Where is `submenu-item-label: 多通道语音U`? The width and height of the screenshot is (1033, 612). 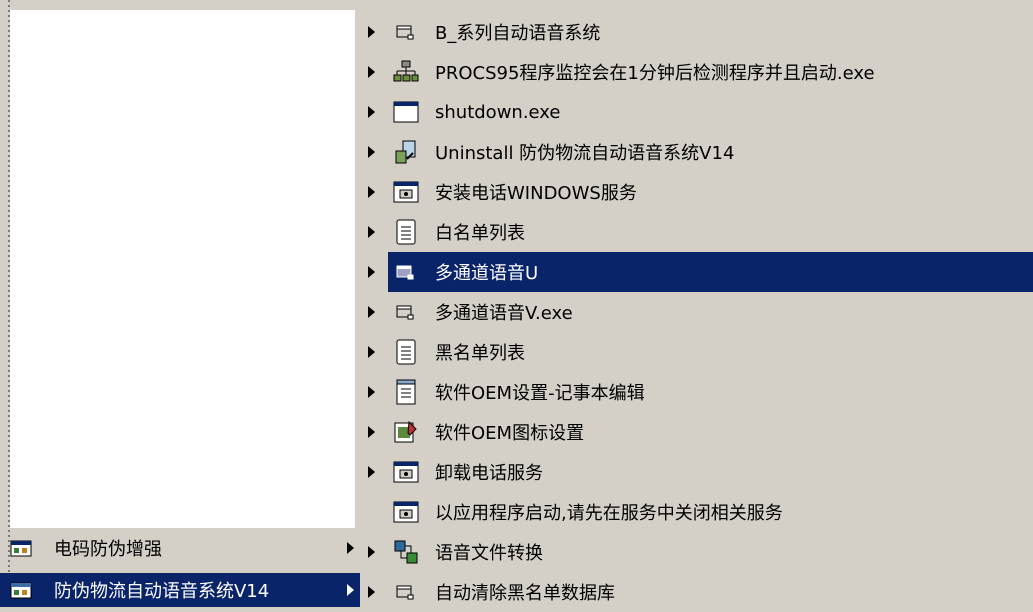
submenu-item-label: 多通道语音U is located at coordinates (487, 273).